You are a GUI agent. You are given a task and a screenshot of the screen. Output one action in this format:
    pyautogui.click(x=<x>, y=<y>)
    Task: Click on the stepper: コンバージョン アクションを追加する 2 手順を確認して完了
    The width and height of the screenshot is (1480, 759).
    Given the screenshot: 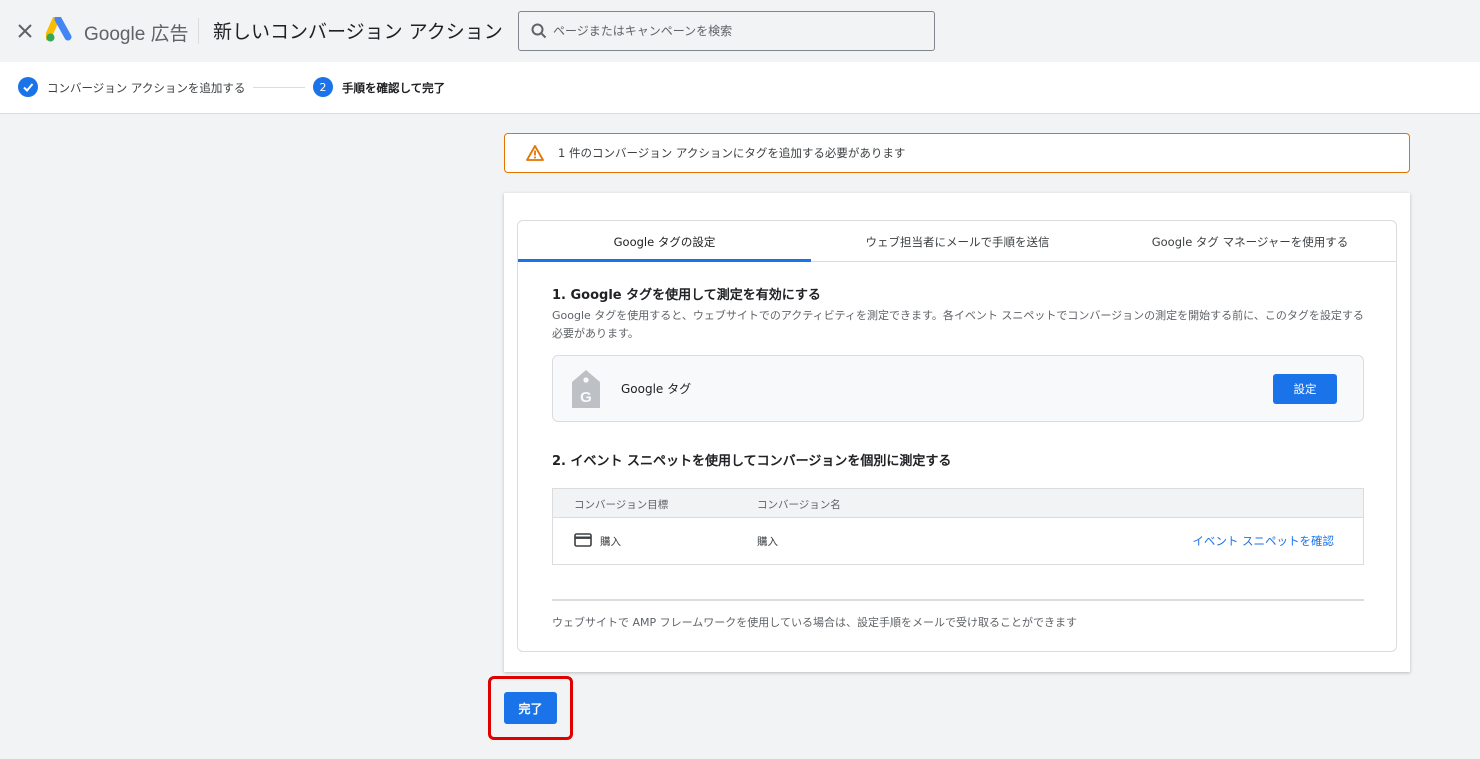 What is the action you would take?
    pyautogui.click(x=740, y=88)
    